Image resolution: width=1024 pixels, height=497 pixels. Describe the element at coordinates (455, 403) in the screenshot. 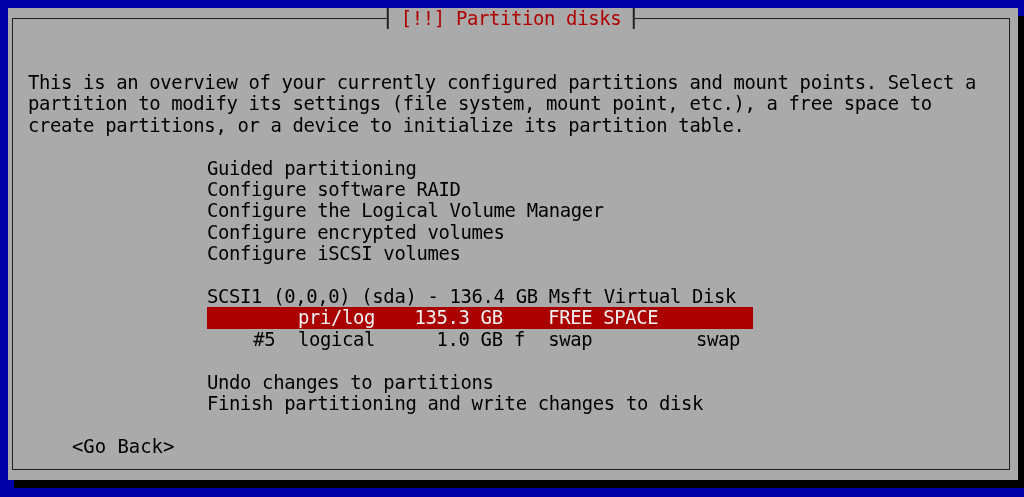

I see `menu-item: Finish partitioning and write changes to disk` at that location.